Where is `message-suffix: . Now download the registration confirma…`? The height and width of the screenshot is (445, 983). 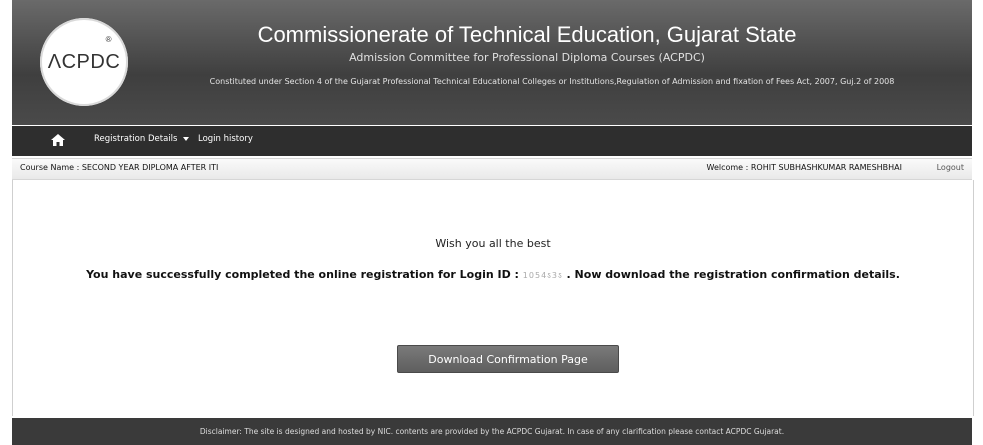
message-suffix: . Now download the registration confirma… is located at coordinates (731, 274).